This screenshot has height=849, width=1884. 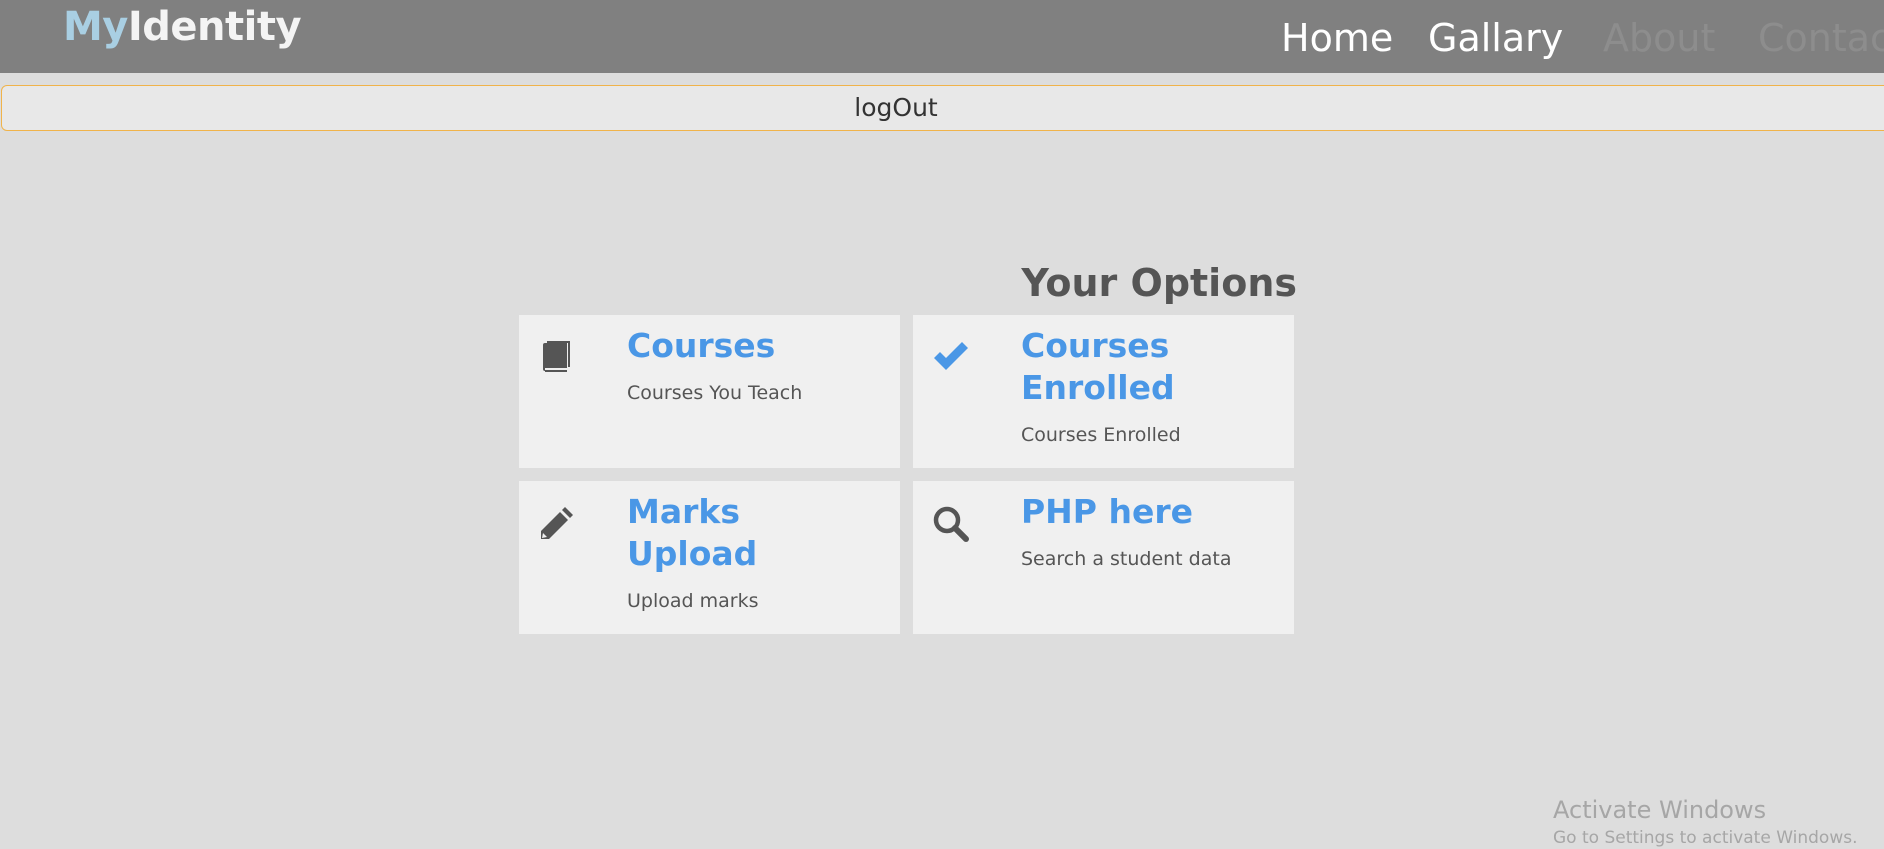 What do you see at coordinates (1126, 559) in the screenshot?
I see `card-description: Search a student data` at bounding box center [1126, 559].